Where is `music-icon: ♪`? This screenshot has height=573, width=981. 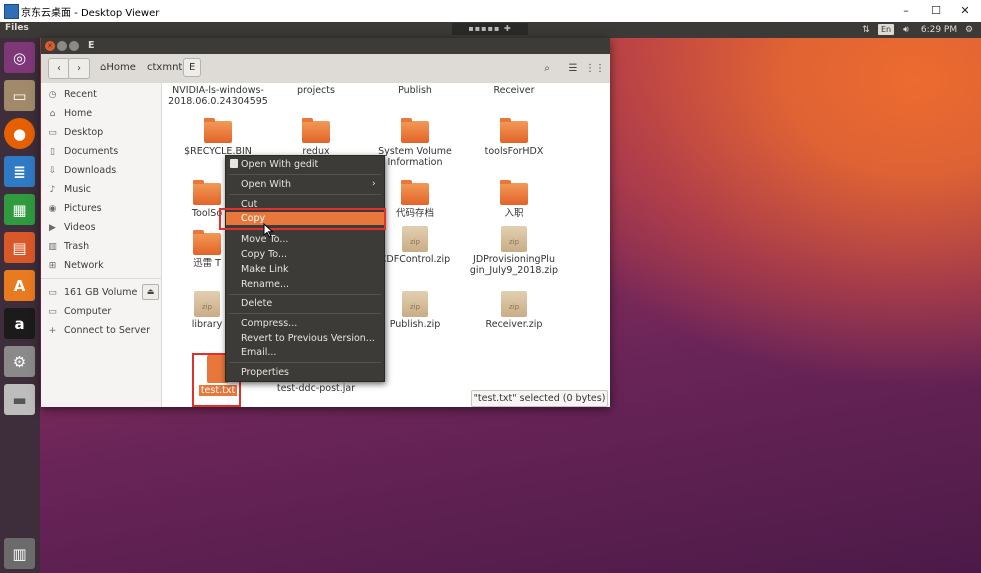 music-icon: ♪ is located at coordinates (52, 190).